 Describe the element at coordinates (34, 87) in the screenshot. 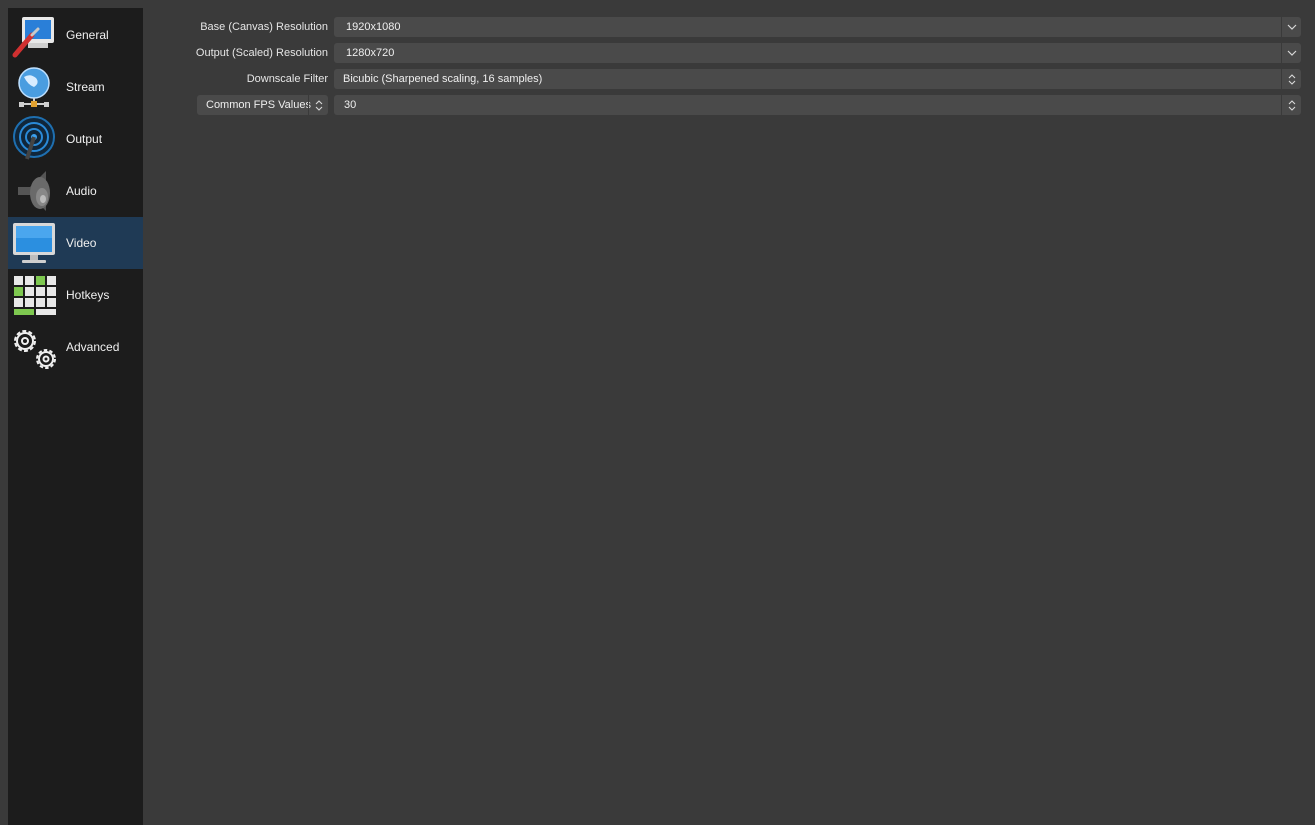

I see `stream-globe-icon` at that location.